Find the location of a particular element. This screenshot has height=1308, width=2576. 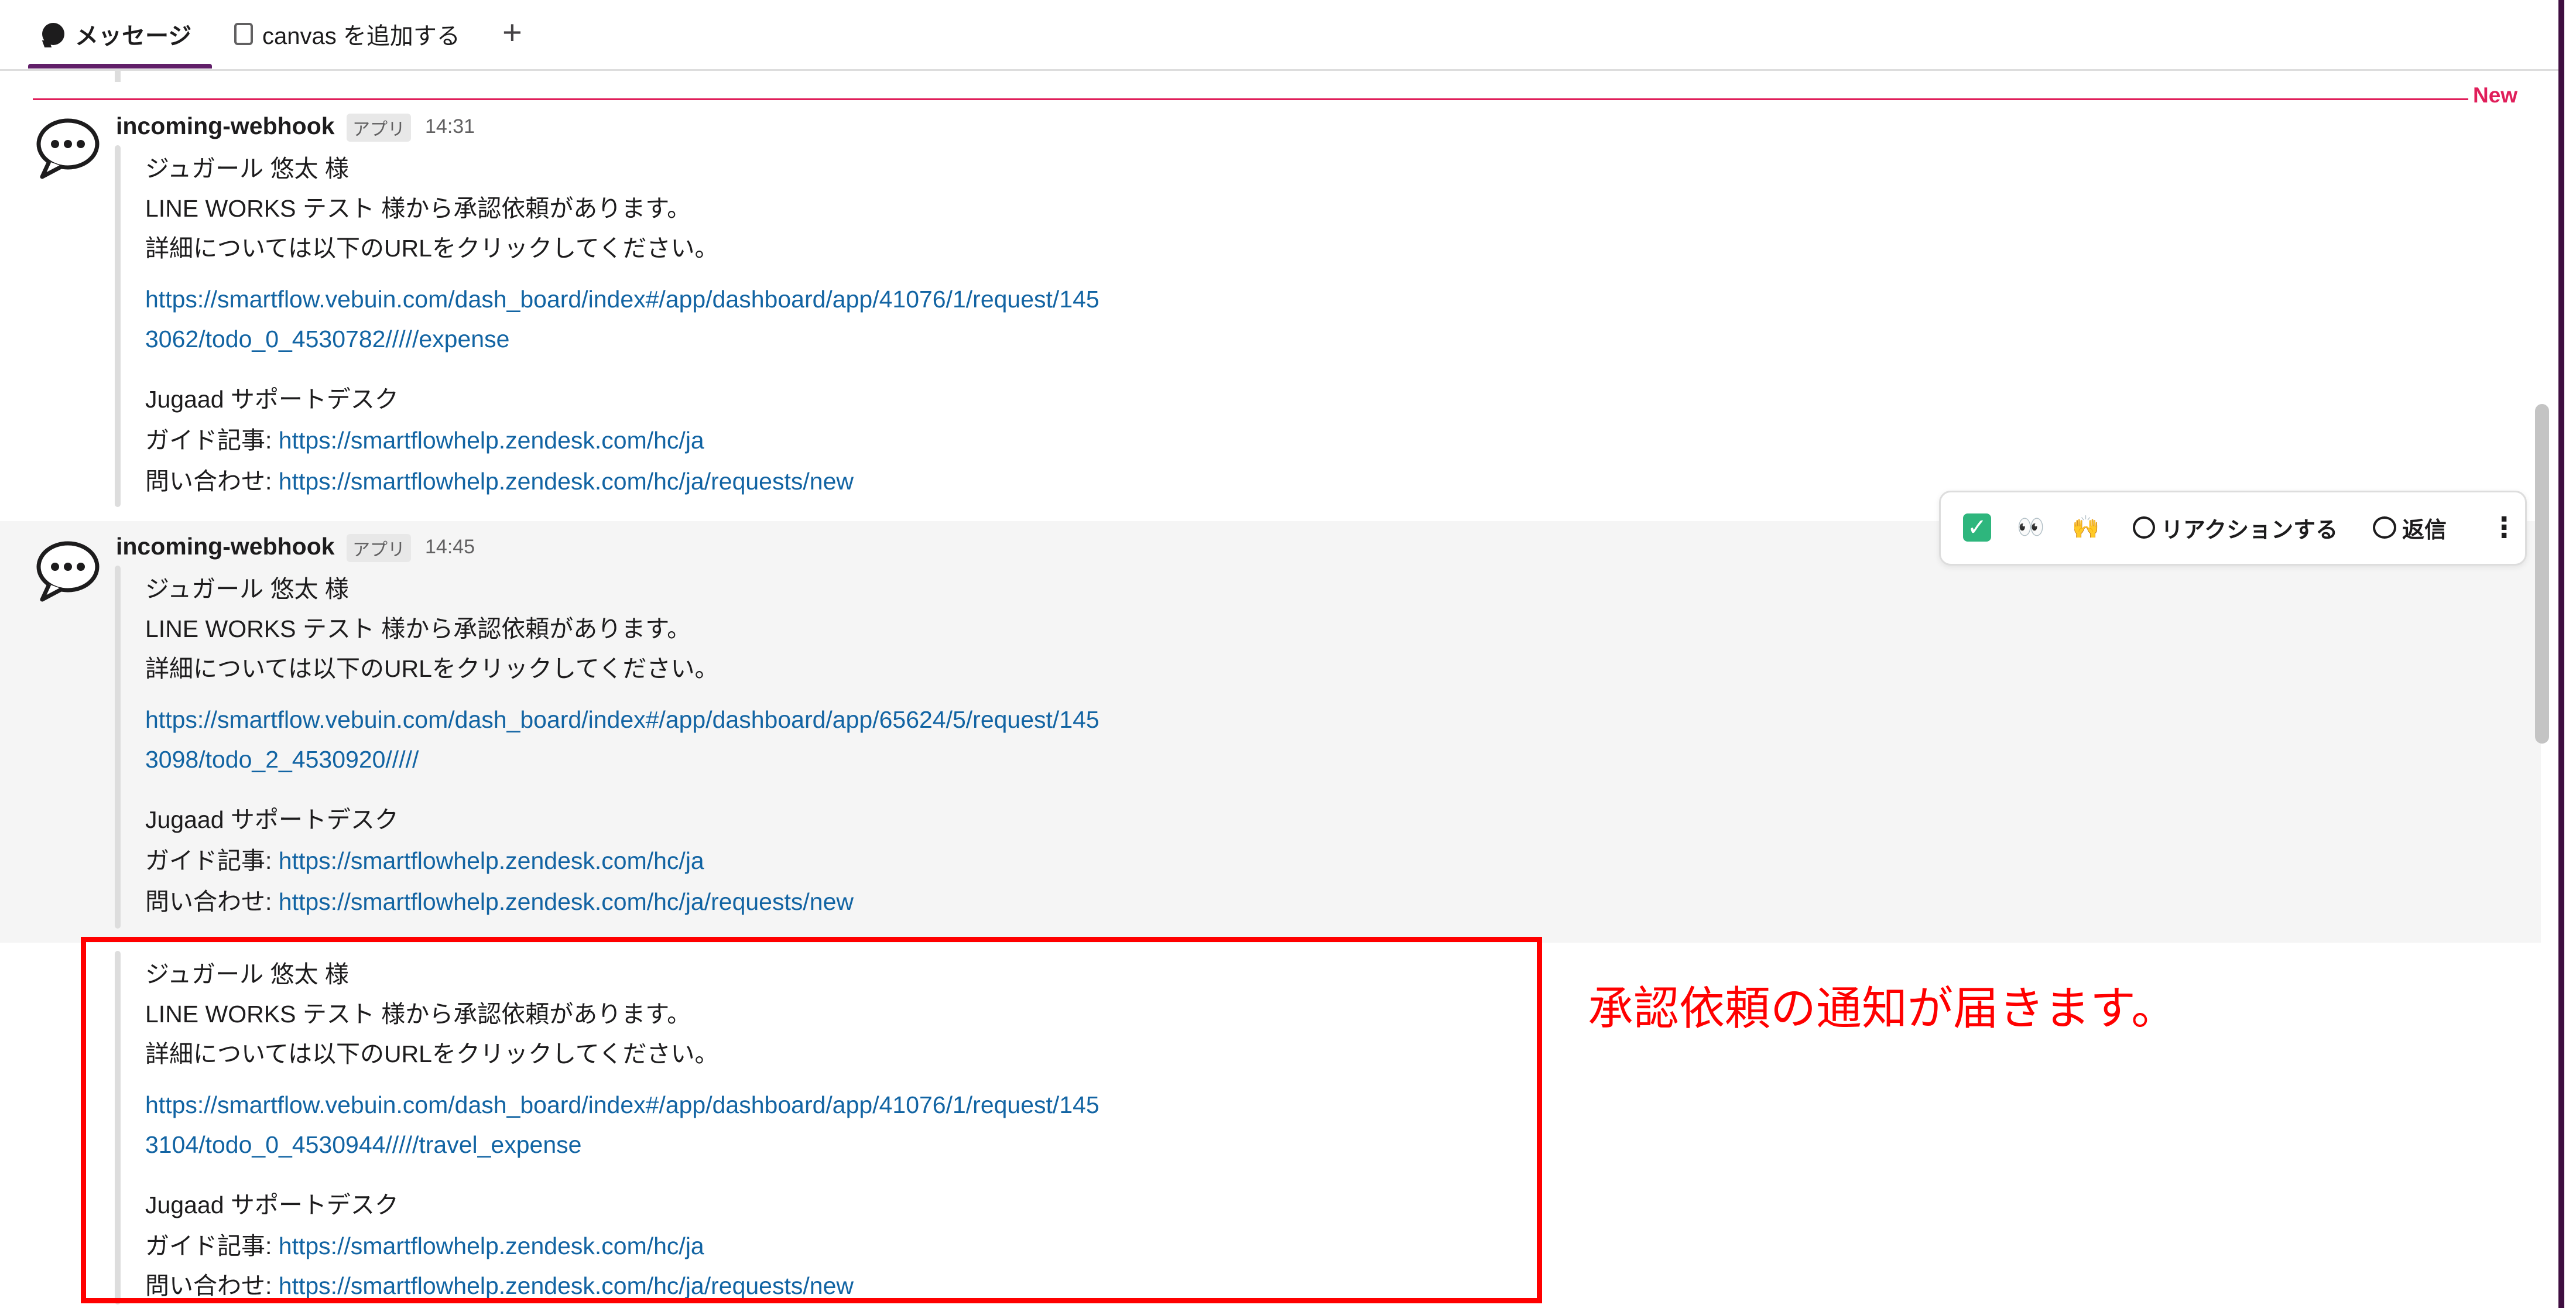

new-messages-divider is located at coordinates (1250, 99).